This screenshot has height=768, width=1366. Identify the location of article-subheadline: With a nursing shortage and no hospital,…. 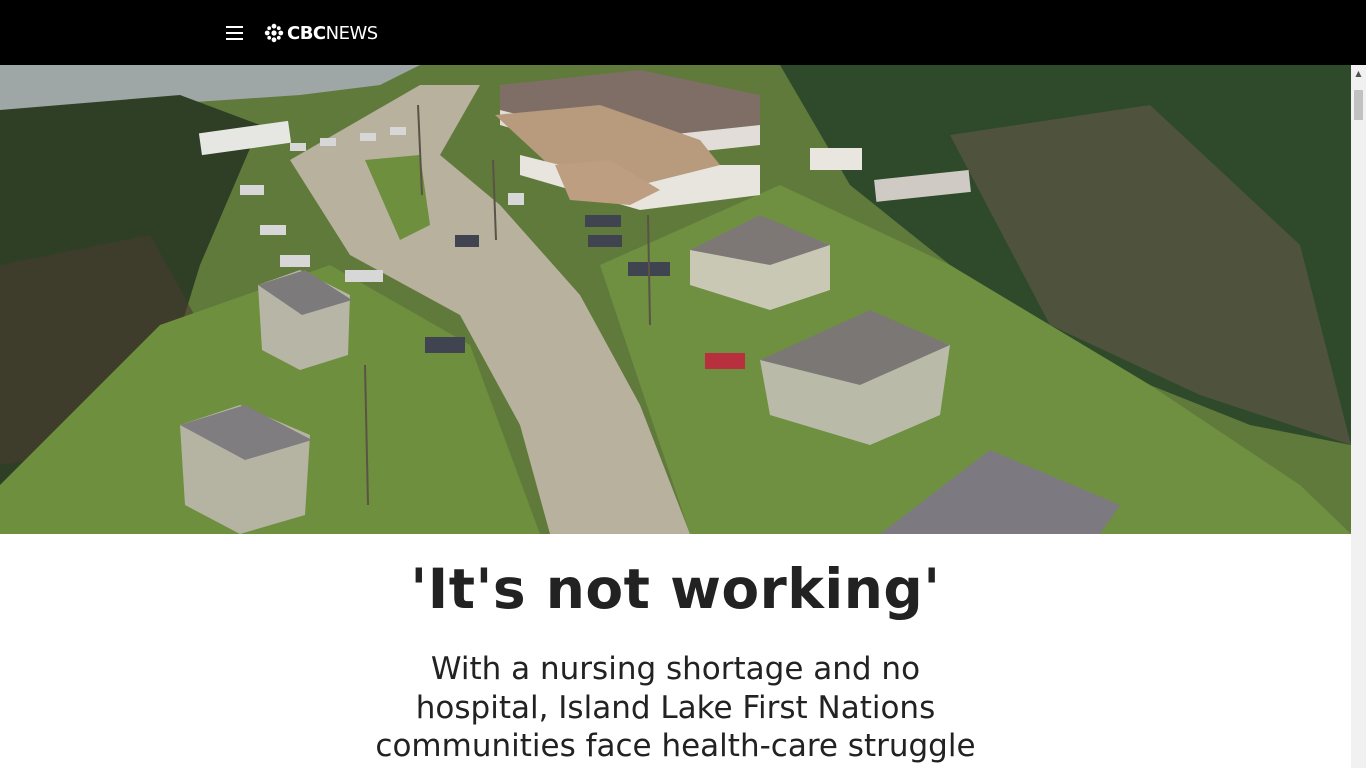
(675, 707).